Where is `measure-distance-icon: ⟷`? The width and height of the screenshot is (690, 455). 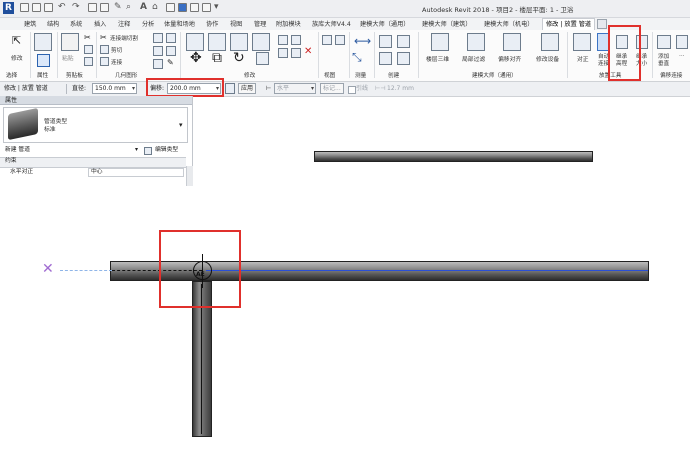 measure-distance-icon: ⟷ is located at coordinates (362, 41).